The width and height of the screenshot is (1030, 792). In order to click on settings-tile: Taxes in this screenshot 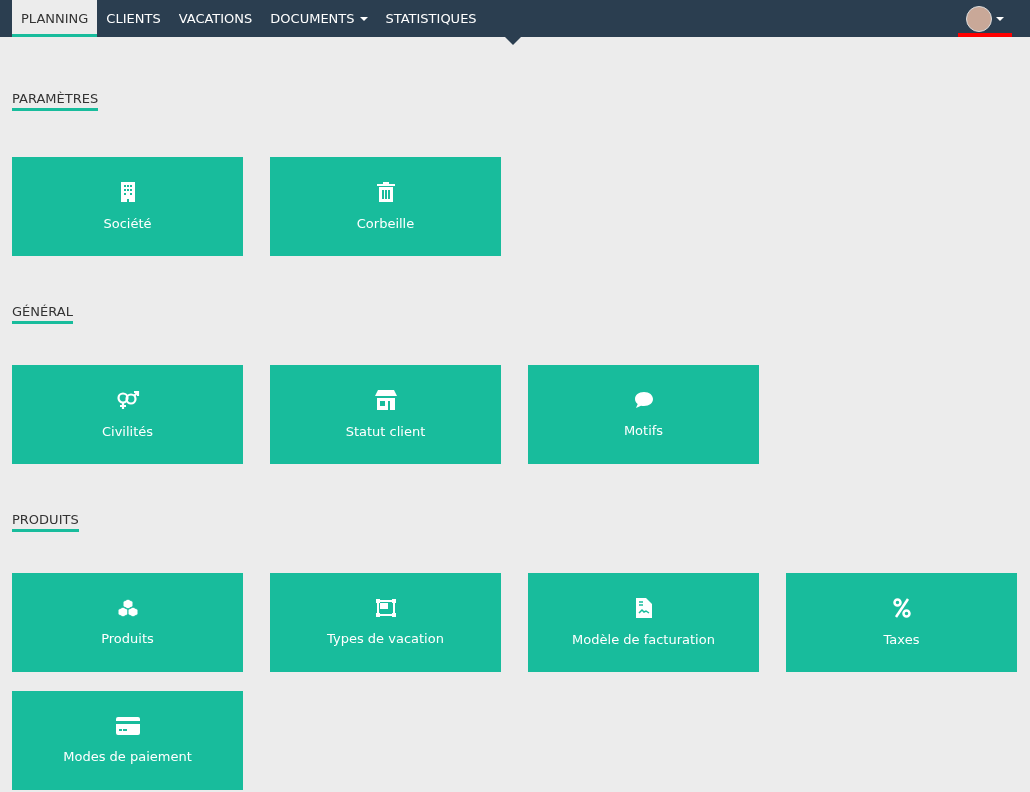, I will do `click(901, 622)`.